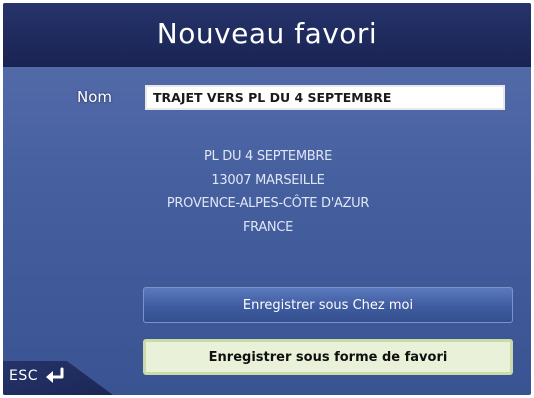 The width and height of the screenshot is (534, 398). What do you see at coordinates (95, 97) in the screenshot?
I see `name-label: Nom` at bounding box center [95, 97].